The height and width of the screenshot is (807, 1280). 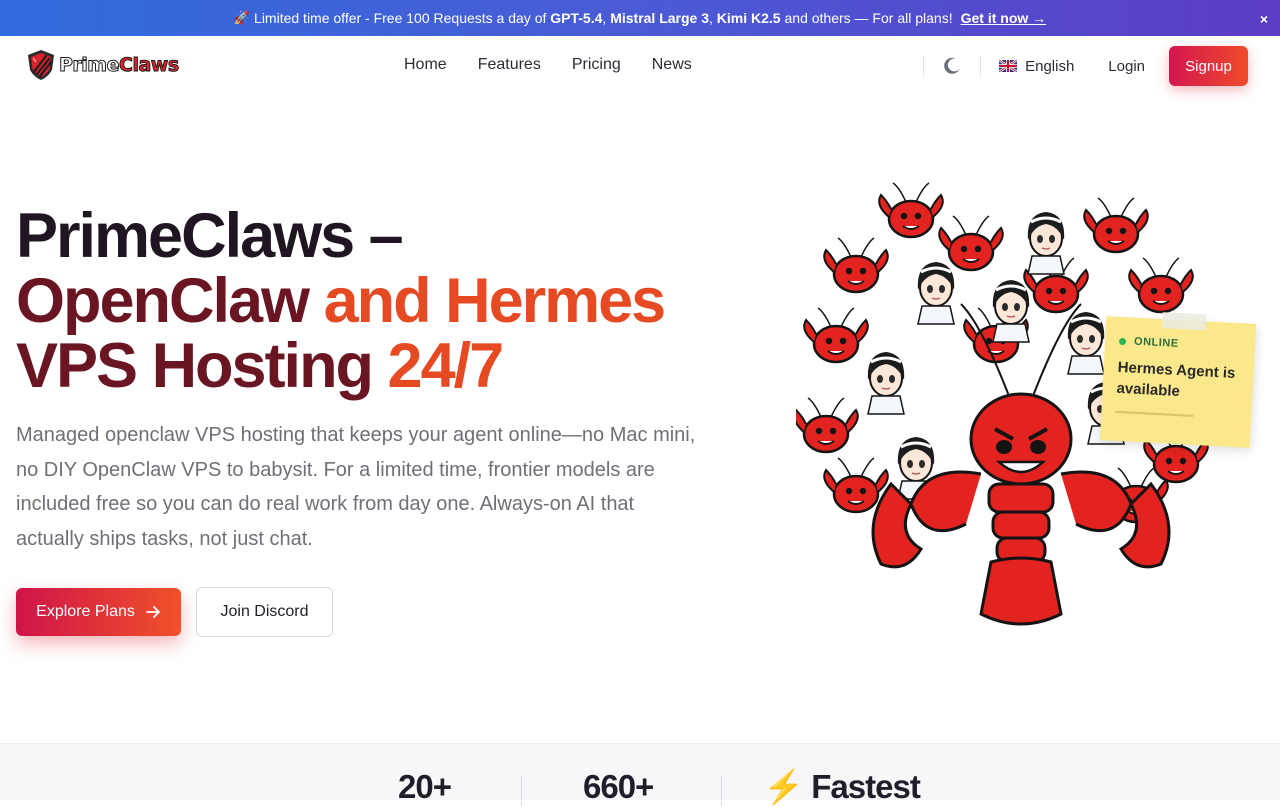 What do you see at coordinates (1208, 66) in the screenshot?
I see `signup-button: Signup` at bounding box center [1208, 66].